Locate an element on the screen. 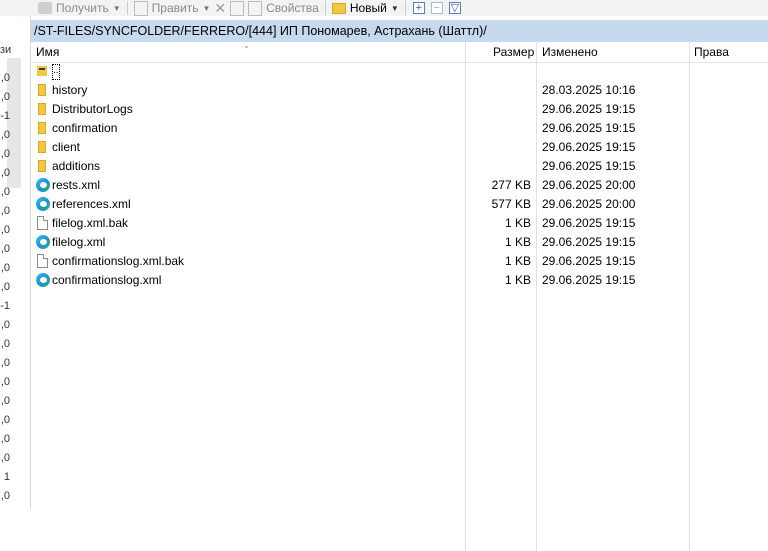 This screenshot has width=768, height=551. delete-button: ✕ is located at coordinates (220, 8).